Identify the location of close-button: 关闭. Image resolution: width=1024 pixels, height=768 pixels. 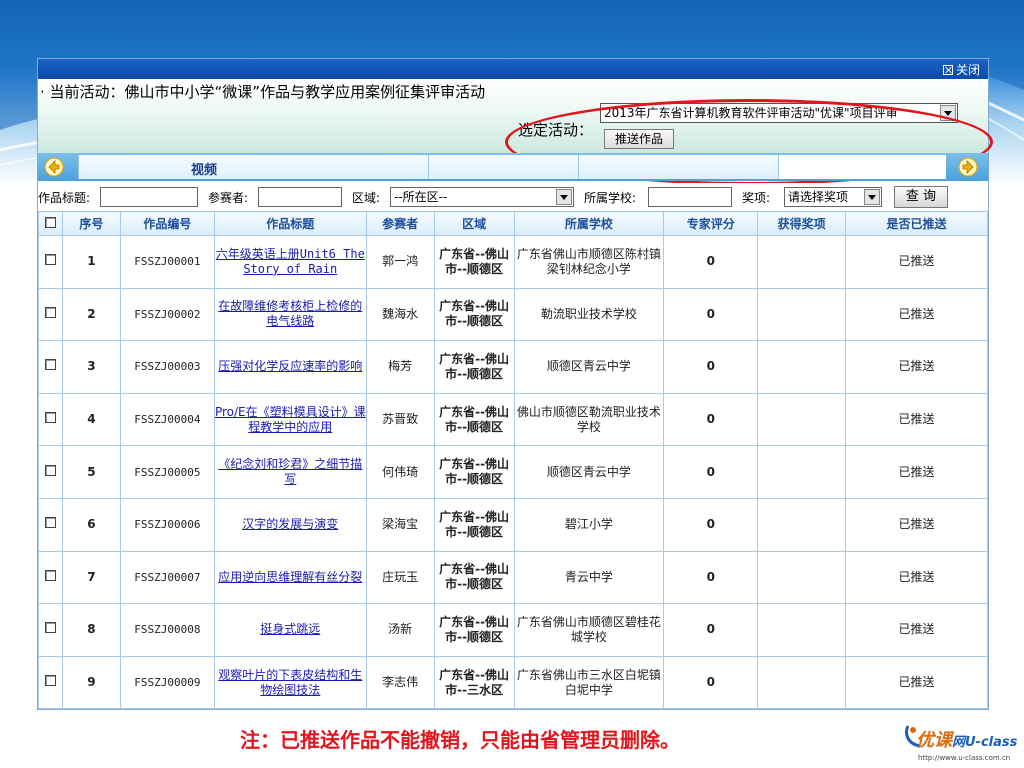
(961, 69).